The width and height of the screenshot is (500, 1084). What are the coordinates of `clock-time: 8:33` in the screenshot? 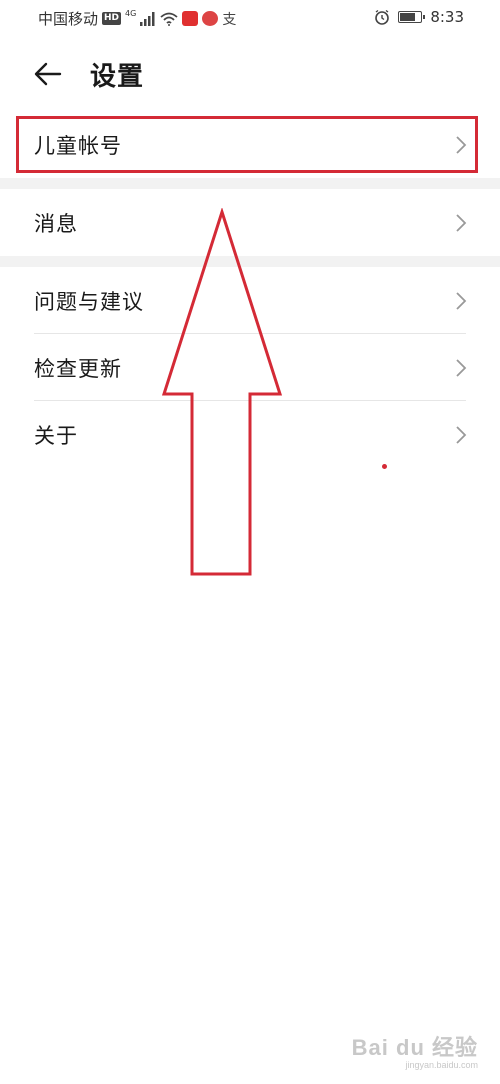 It's located at (447, 17).